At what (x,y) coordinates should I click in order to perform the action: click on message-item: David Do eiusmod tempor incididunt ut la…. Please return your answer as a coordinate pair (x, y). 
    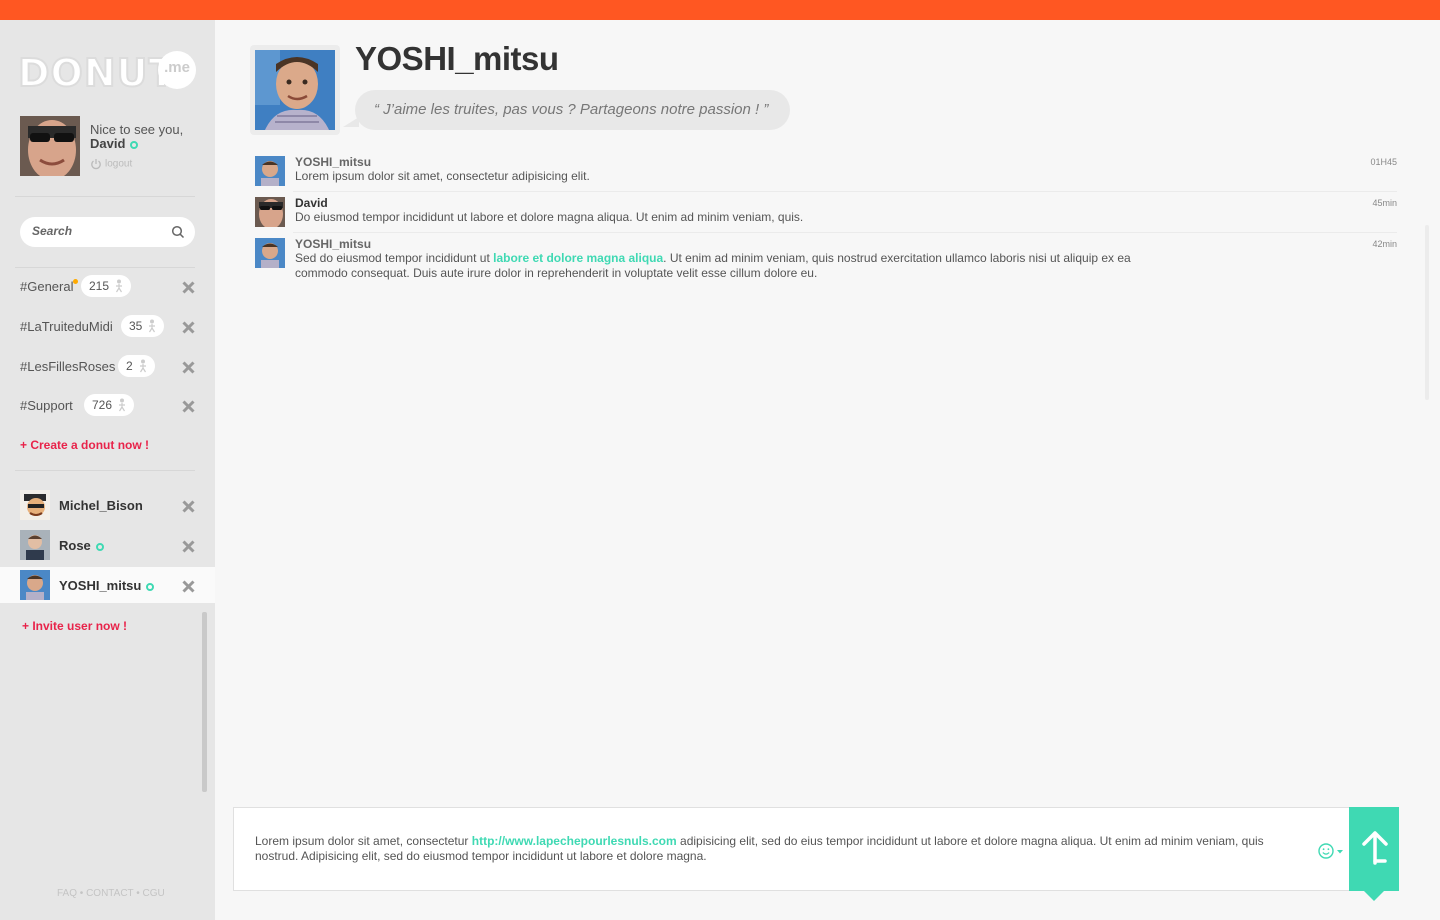
    Looking at the image, I should click on (826, 213).